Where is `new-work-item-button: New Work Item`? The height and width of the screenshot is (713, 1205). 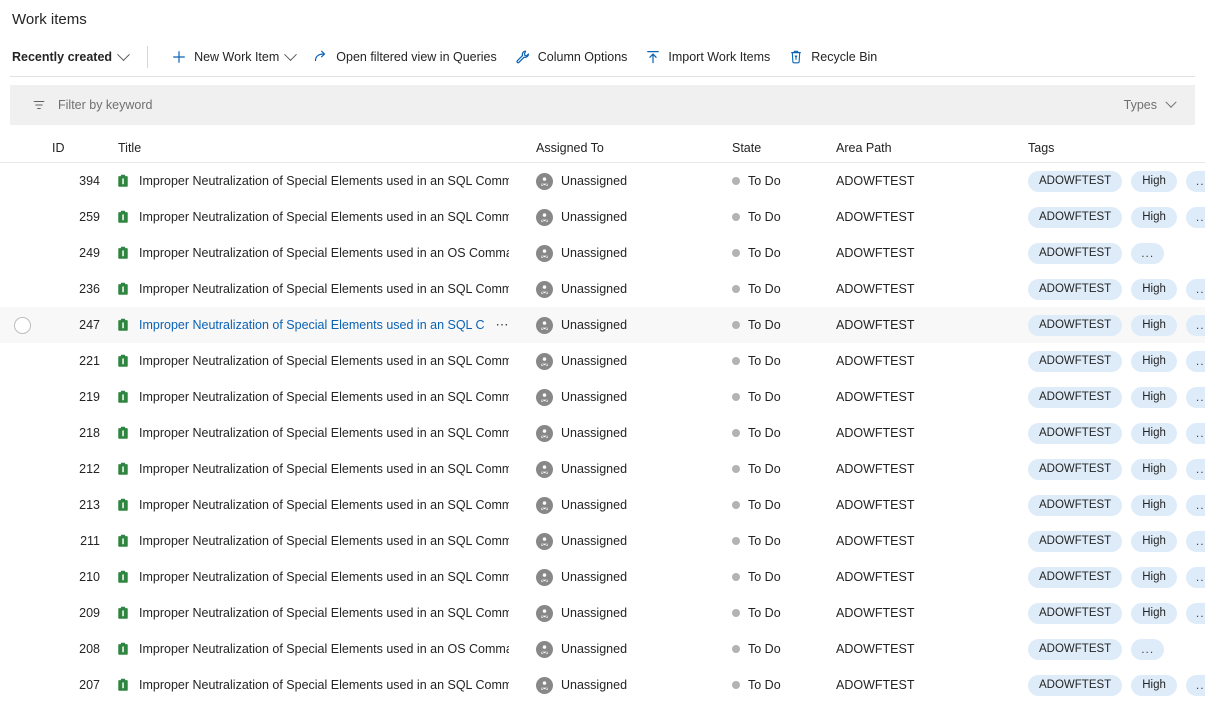 new-work-item-button: New Work Item is located at coordinates (233, 57).